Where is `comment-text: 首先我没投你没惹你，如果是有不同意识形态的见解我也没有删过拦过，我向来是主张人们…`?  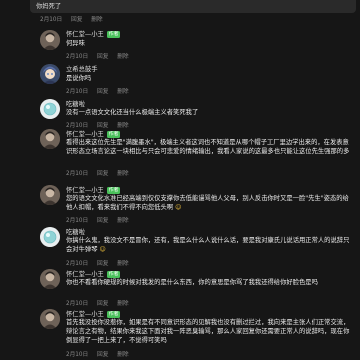 comment-text: 首先我没投你没惹你，如果是有不同意识形态的见解我也没有删过拦过，我向来是主张人们… is located at coordinates (208, 332).